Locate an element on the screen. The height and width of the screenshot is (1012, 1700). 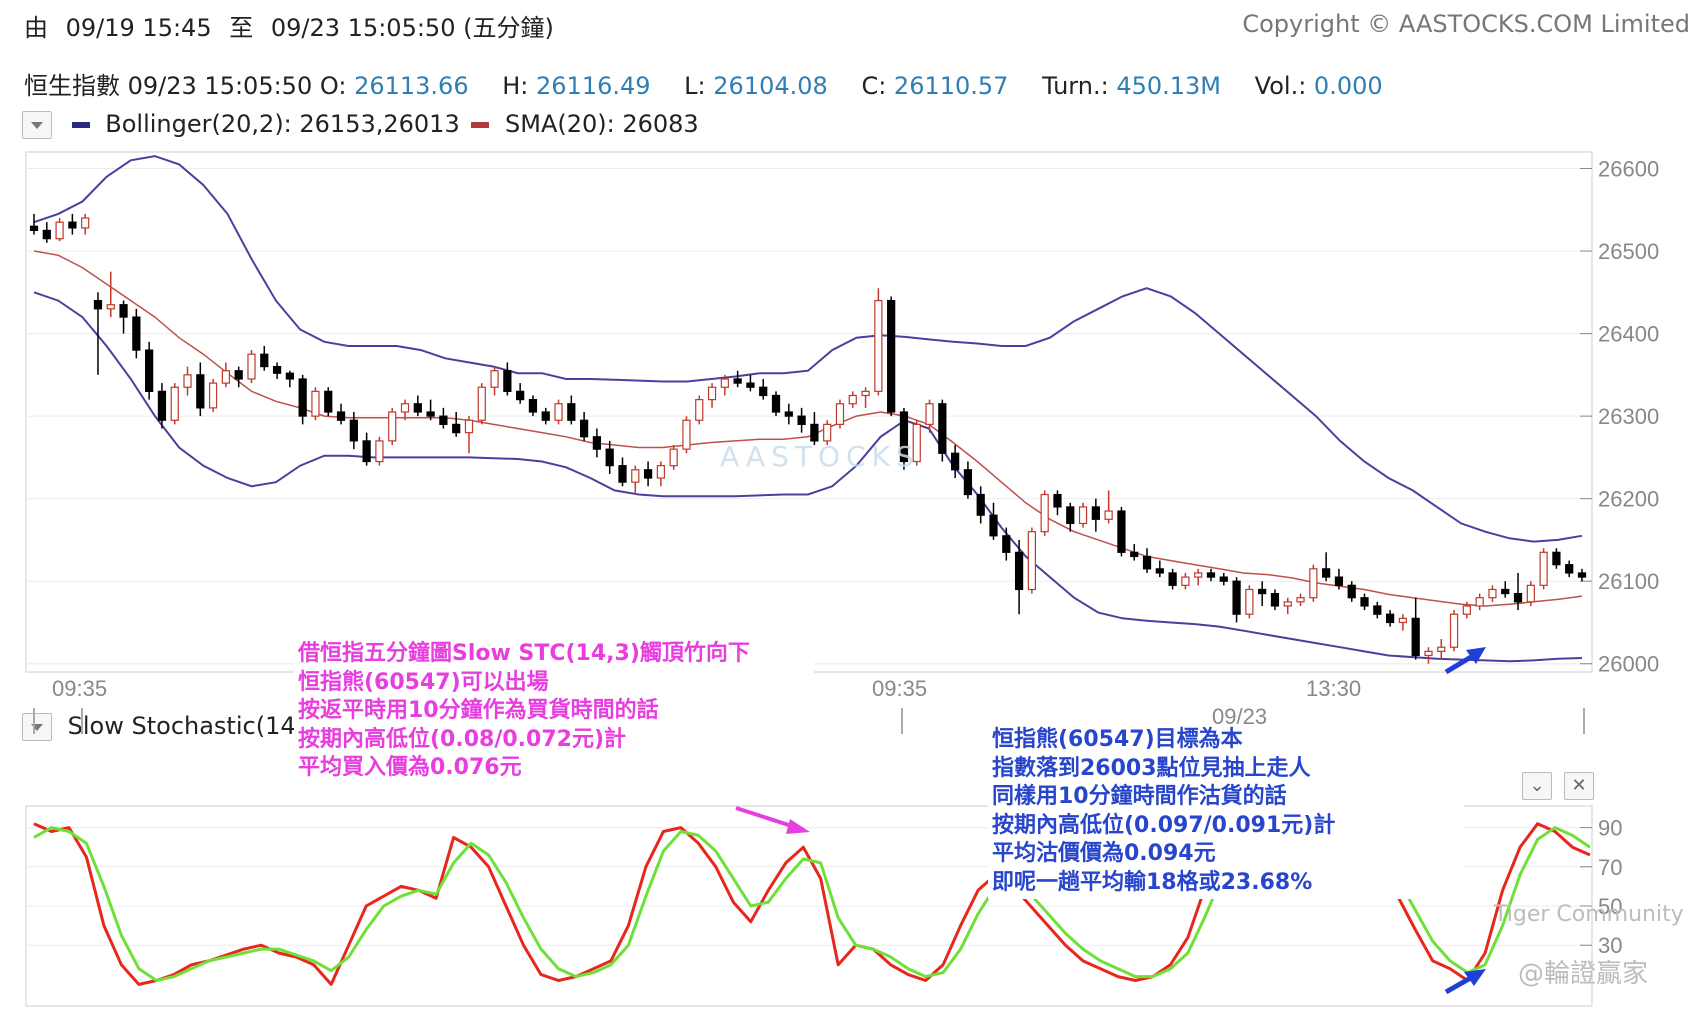
price-tick-label: 26500 is located at coordinates (1628, 251).